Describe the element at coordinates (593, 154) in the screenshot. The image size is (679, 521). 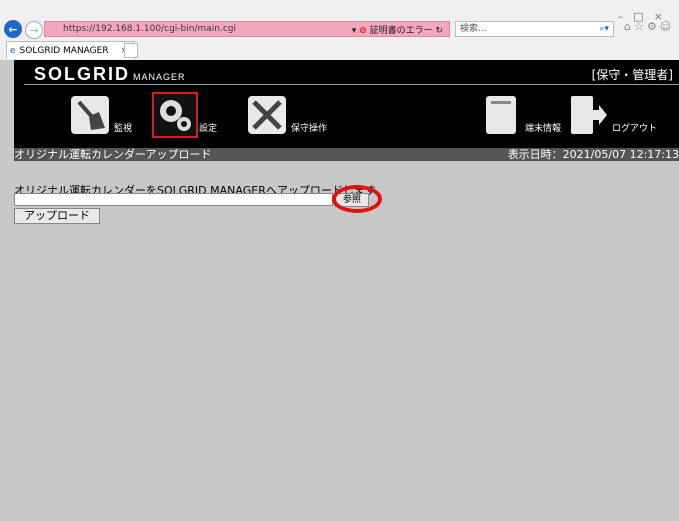
I see `display-datetime: 表示日時：2021/05/07 12:17:13` at that location.